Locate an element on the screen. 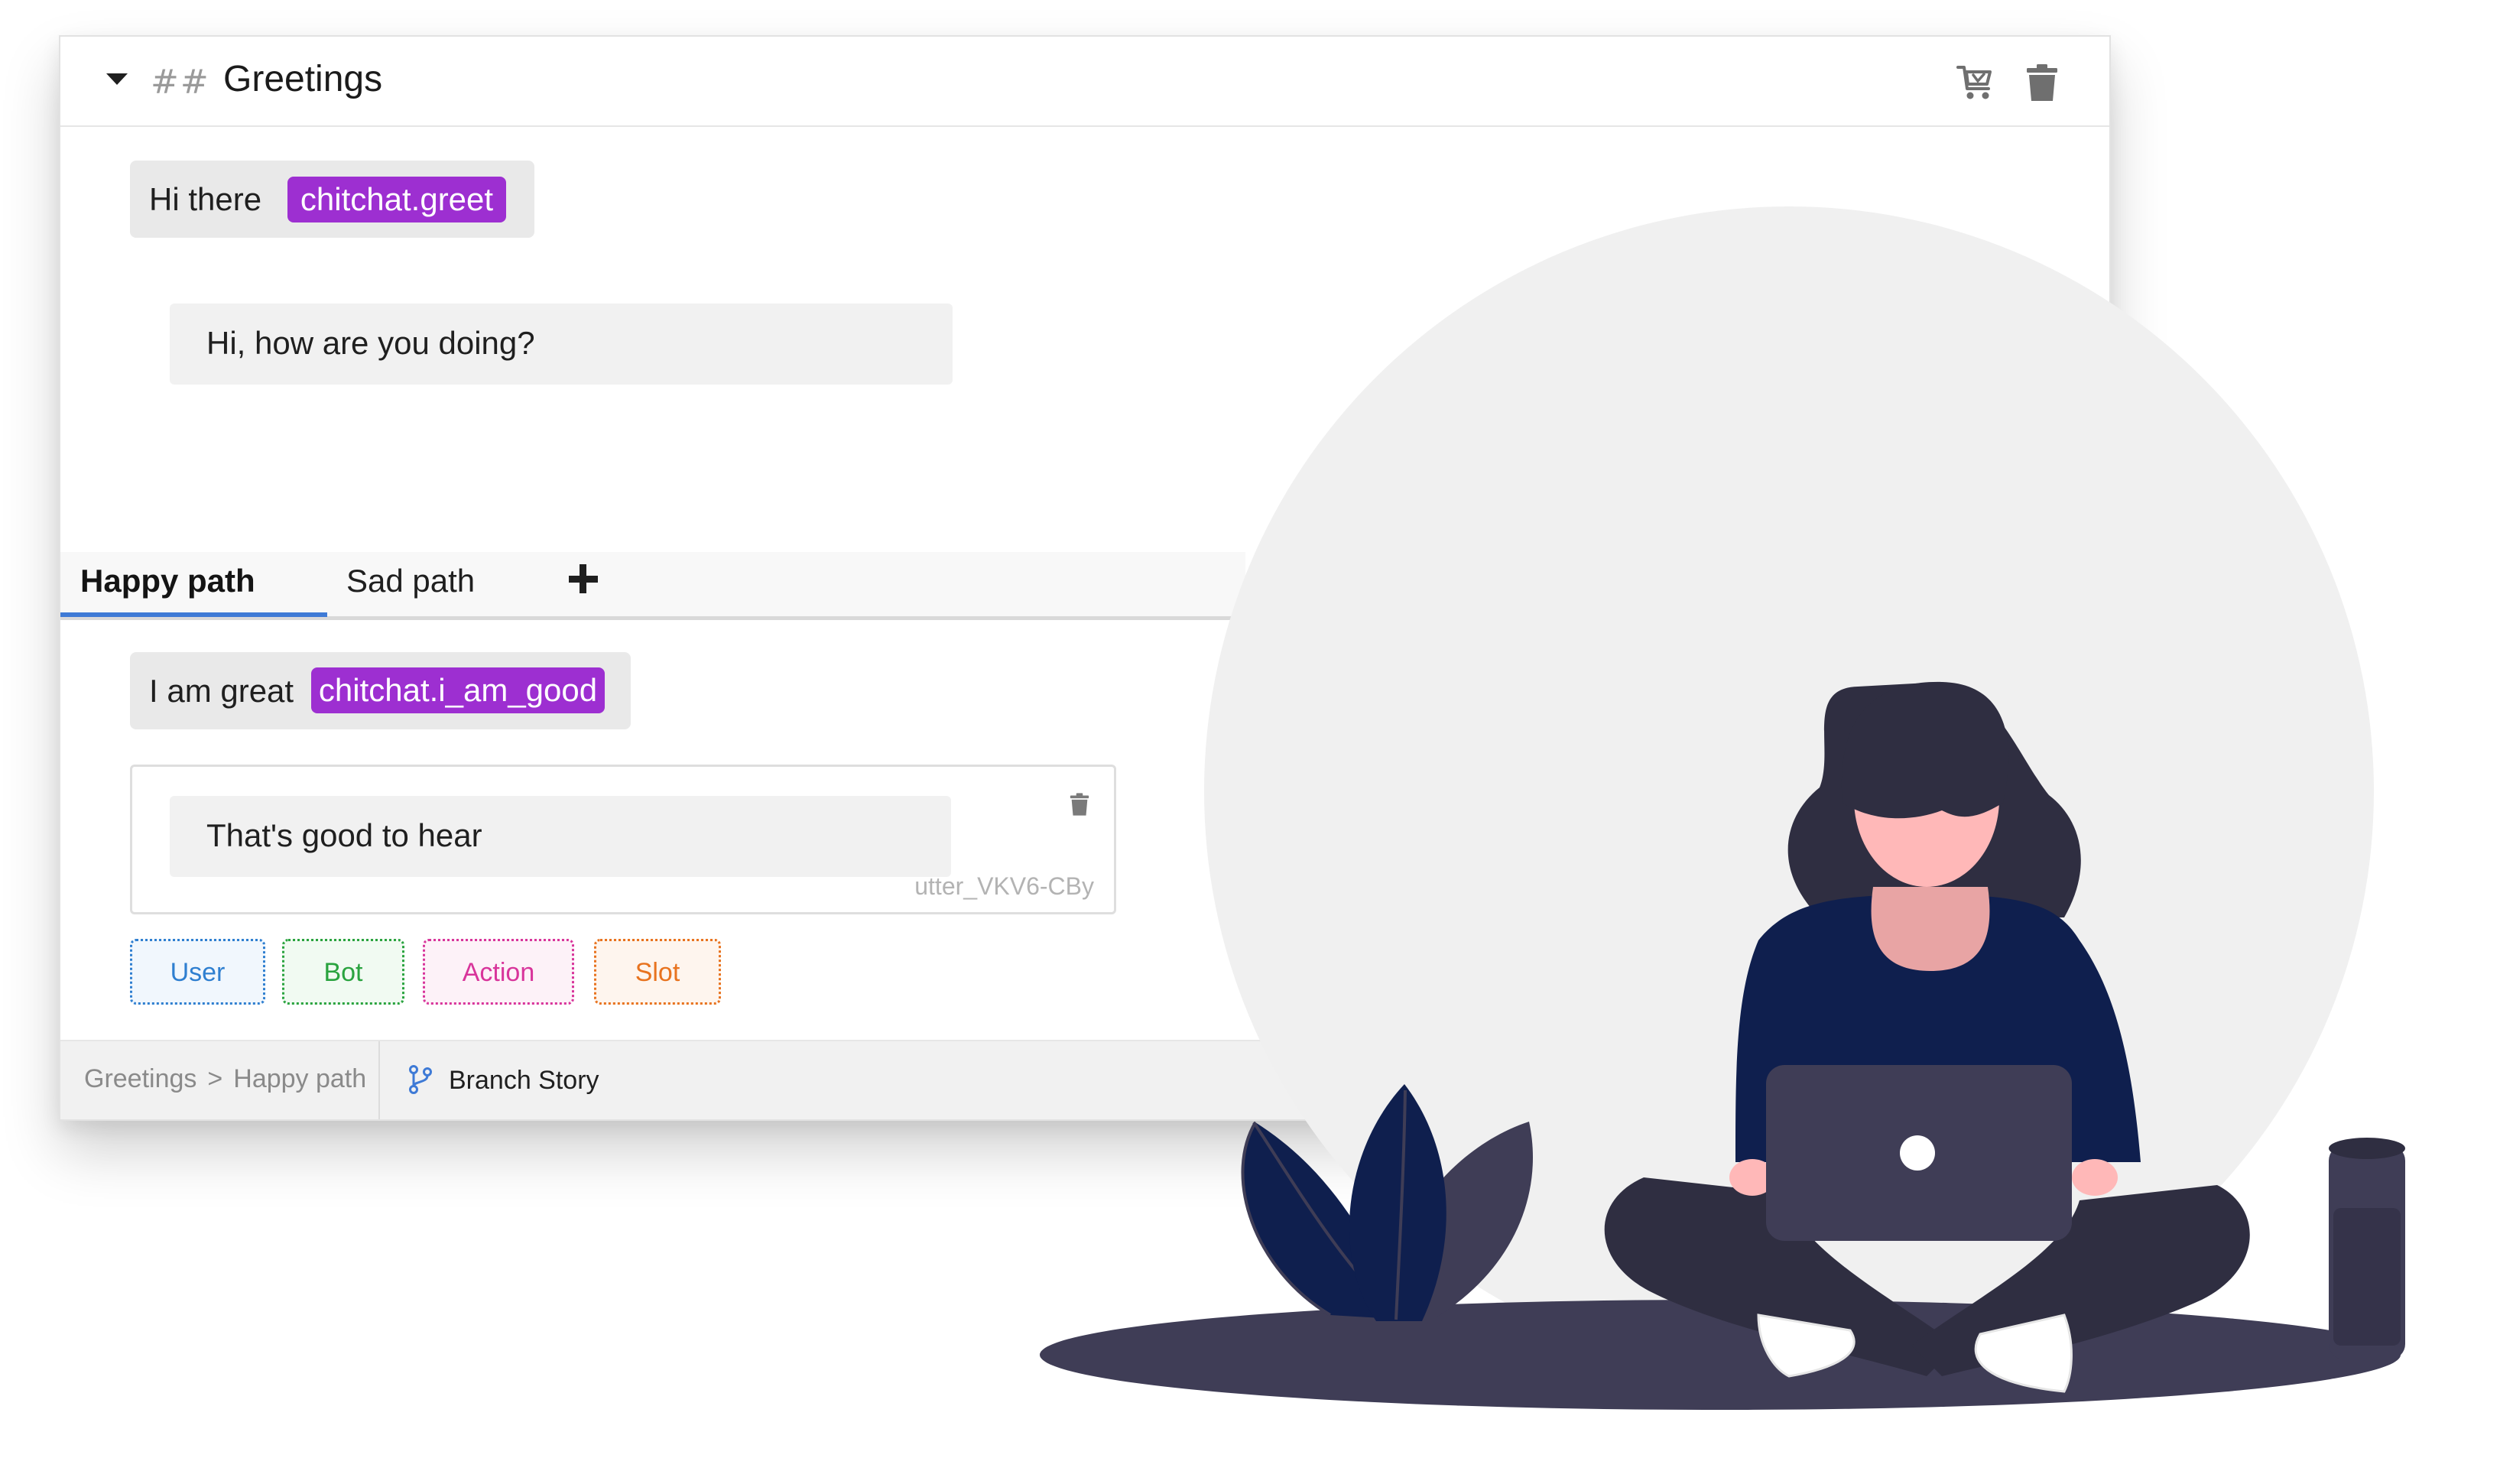 This screenshot has height=1484, width=2500. bot-utterance: That's good to hear is located at coordinates (560, 836).